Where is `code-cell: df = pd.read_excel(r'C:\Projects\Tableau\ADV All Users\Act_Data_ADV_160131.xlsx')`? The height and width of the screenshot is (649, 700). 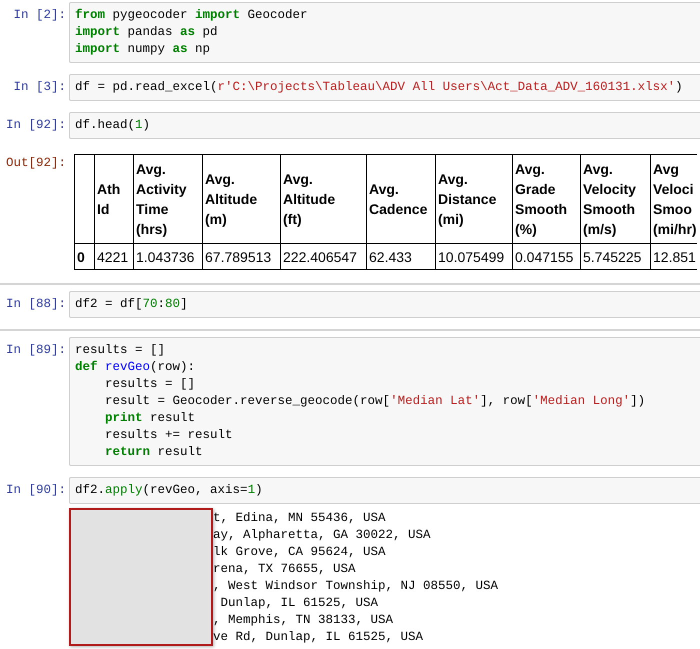
code-cell: df = pd.read_excel(r'C:\Projects\Tableau\ADV All Users\Act_Data_ADV_160131.xlsx') is located at coordinates (384, 87).